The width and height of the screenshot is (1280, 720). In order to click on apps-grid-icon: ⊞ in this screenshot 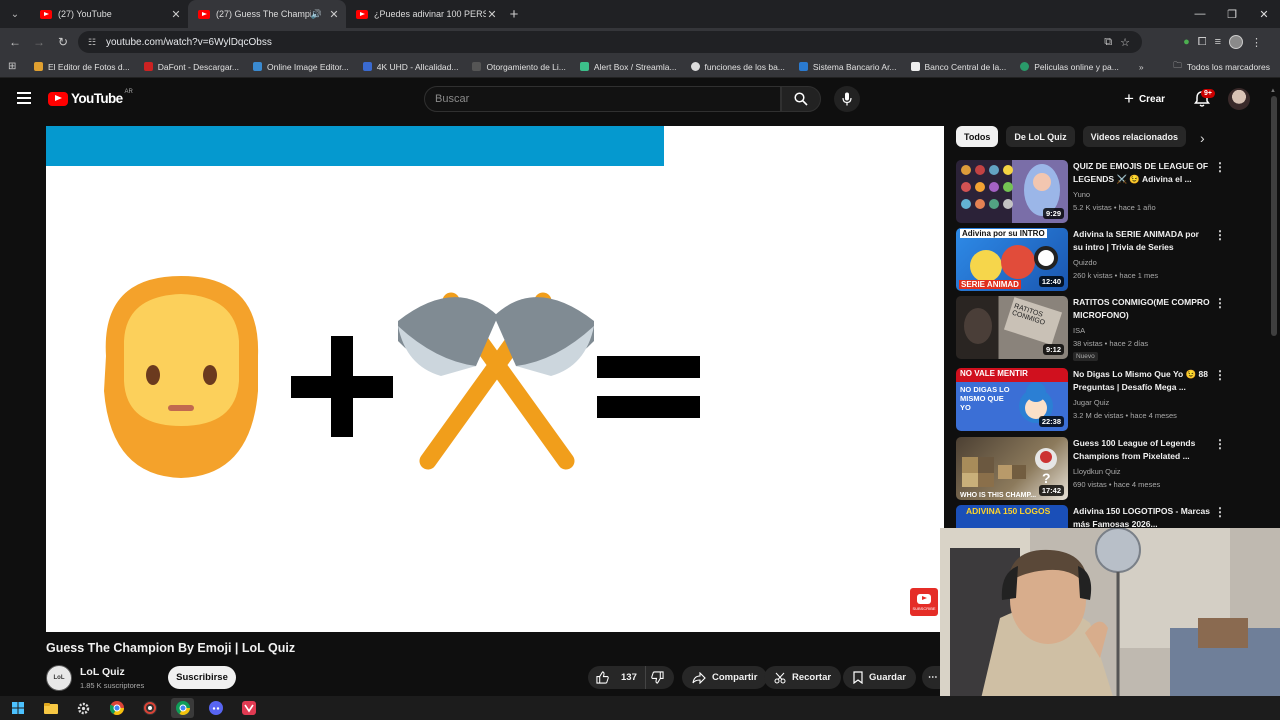, I will do `click(15, 66)`.